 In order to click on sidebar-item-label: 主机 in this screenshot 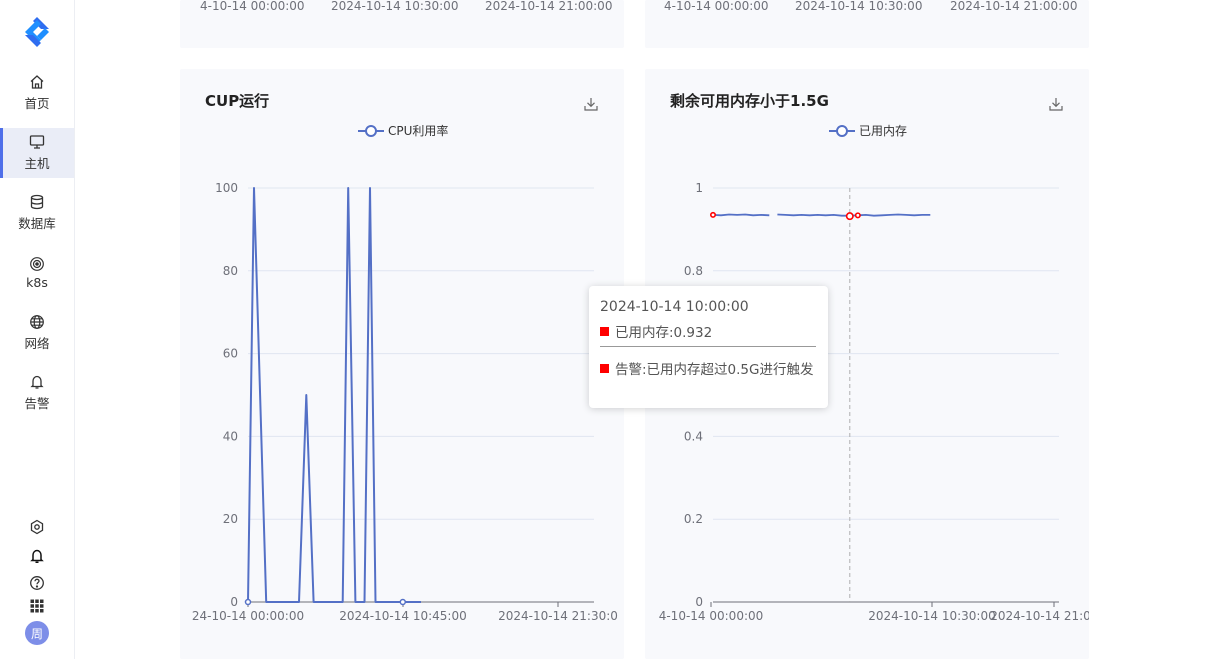, I will do `click(37, 163)`.